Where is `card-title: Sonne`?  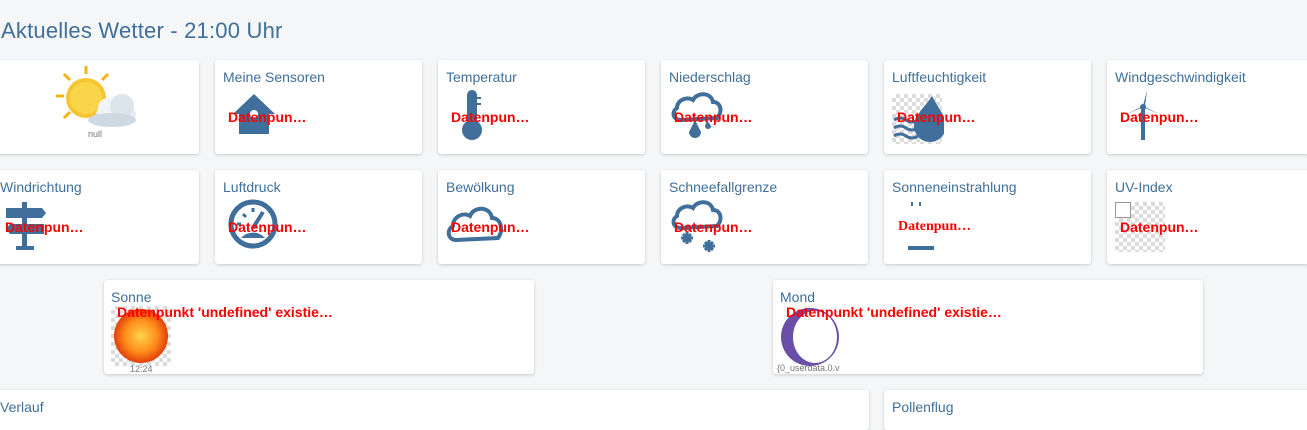 card-title: Sonne is located at coordinates (131, 297).